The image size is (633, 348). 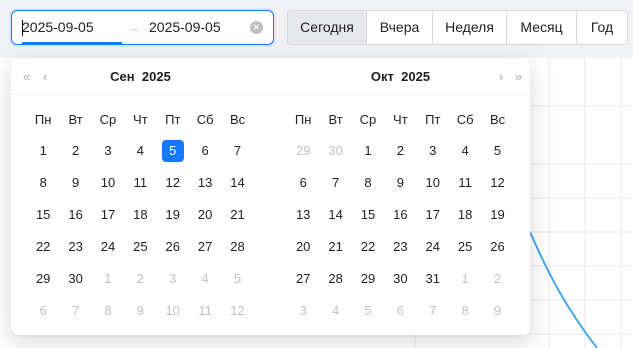 I want to click on calendar-day-selected: 5, so click(x=173, y=151).